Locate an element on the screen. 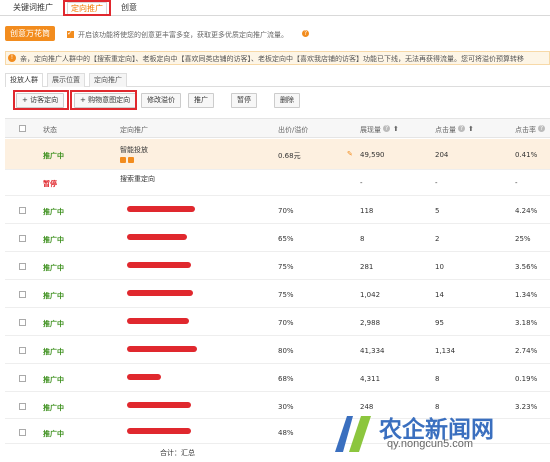  row-clicks: 204 is located at coordinates (442, 155).